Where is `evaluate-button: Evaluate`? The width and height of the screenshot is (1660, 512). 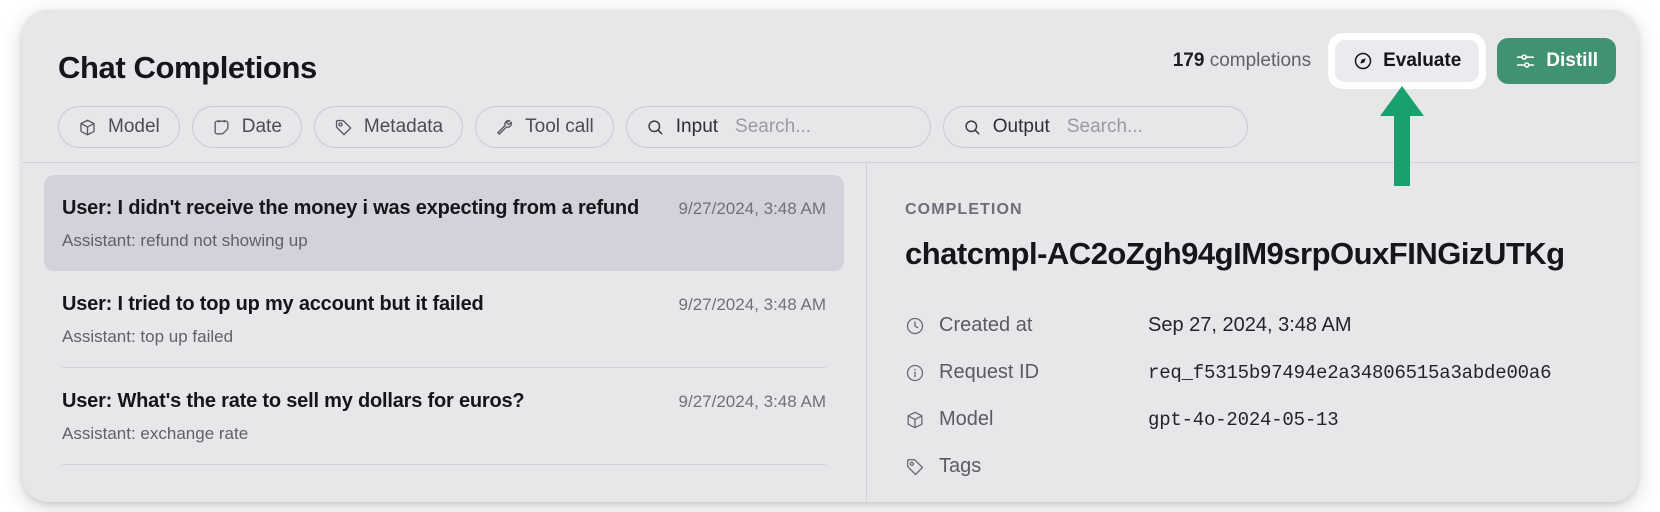
evaluate-button: Evaluate is located at coordinates (1407, 61).